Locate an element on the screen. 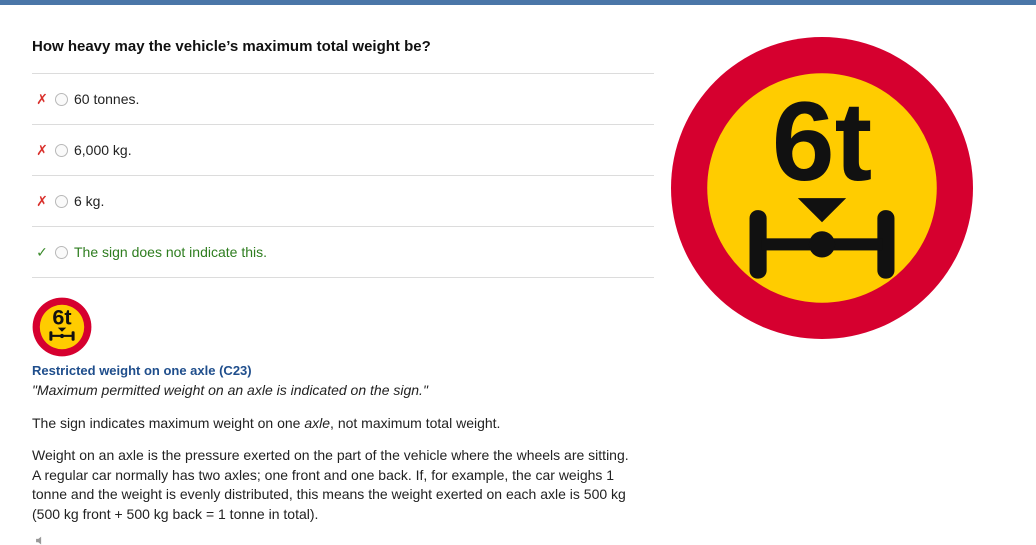 This screenshot has height=545, width=1036. para1-text-end: , not maximum total weight. is located at coordinates (415, 423).